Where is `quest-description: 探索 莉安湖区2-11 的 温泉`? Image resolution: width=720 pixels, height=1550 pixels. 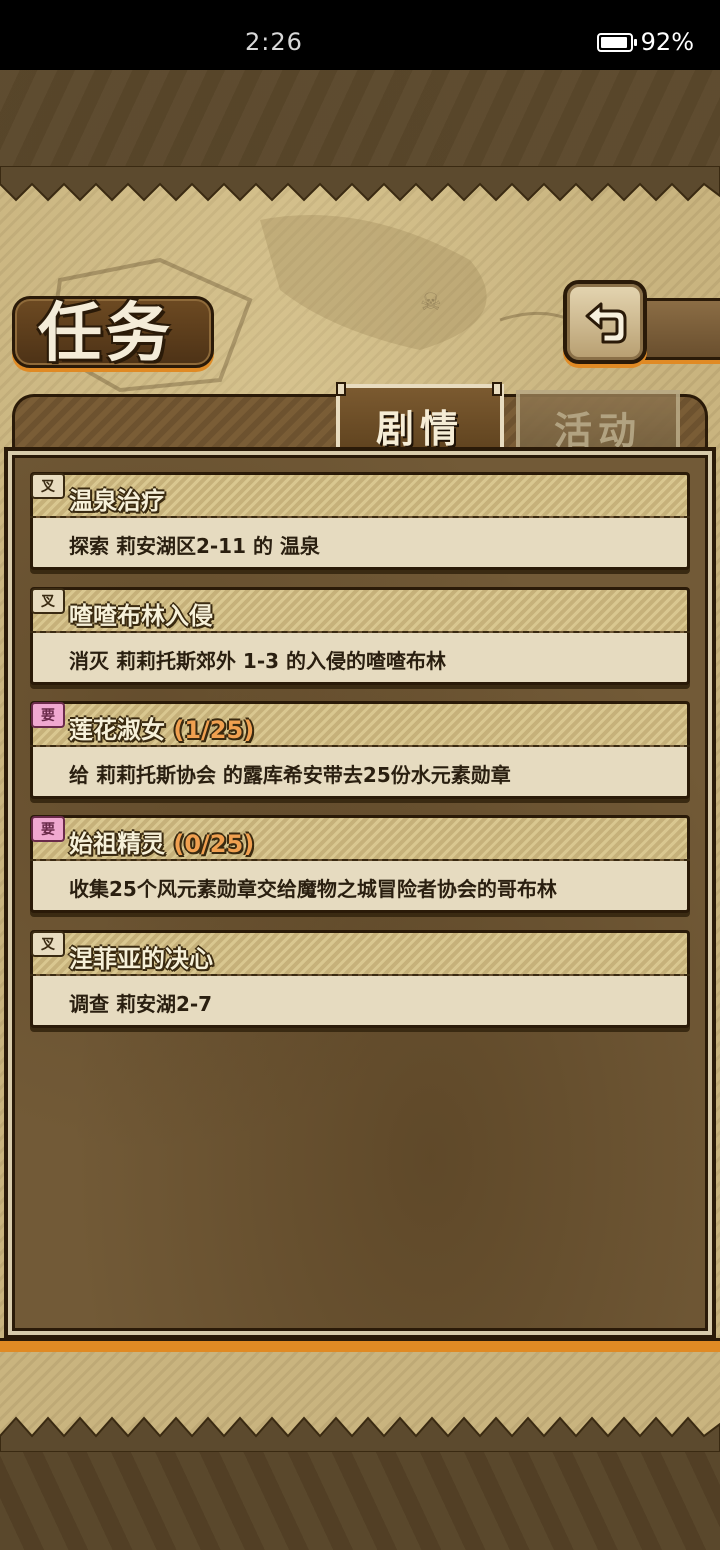 quest-description: 探索 莉安湖区2-11 的 温泉 is located at coordinates (194, 546).